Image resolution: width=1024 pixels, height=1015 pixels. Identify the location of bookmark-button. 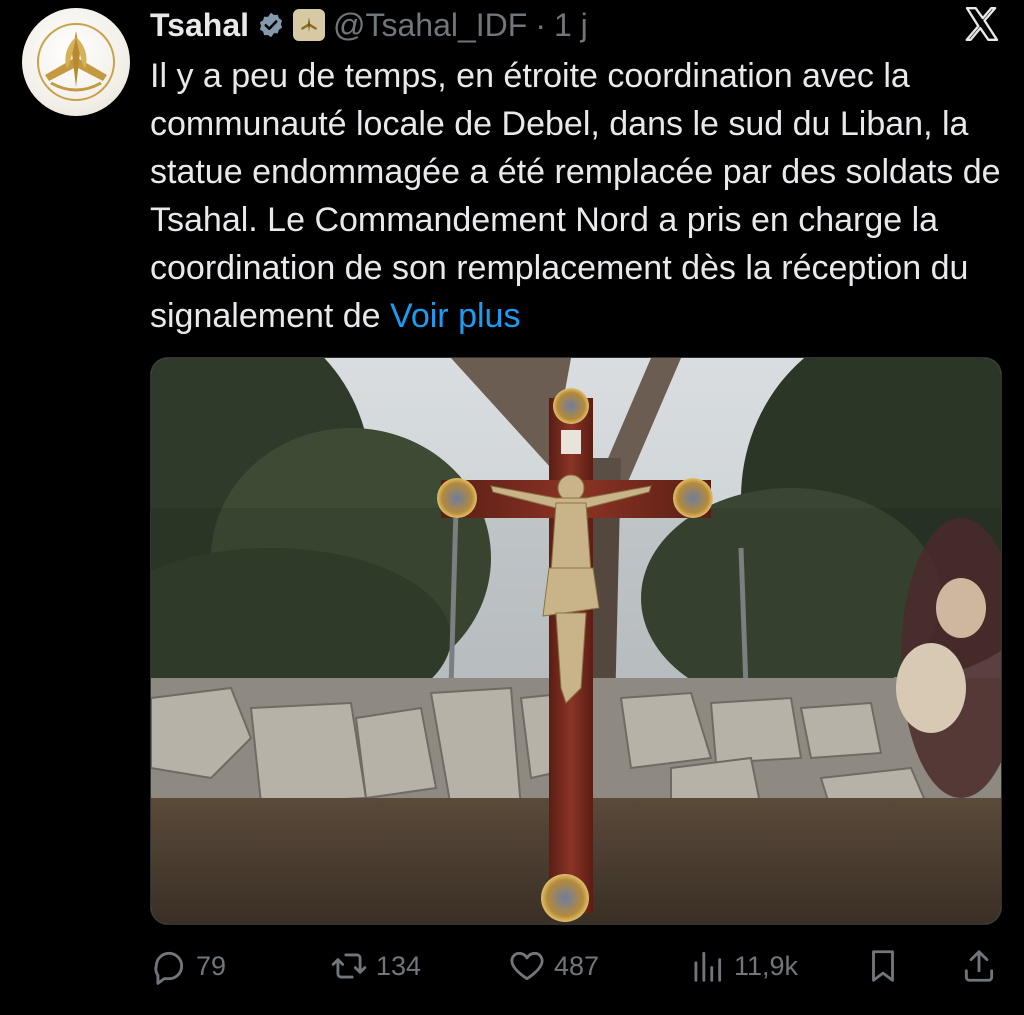
(883, 966).